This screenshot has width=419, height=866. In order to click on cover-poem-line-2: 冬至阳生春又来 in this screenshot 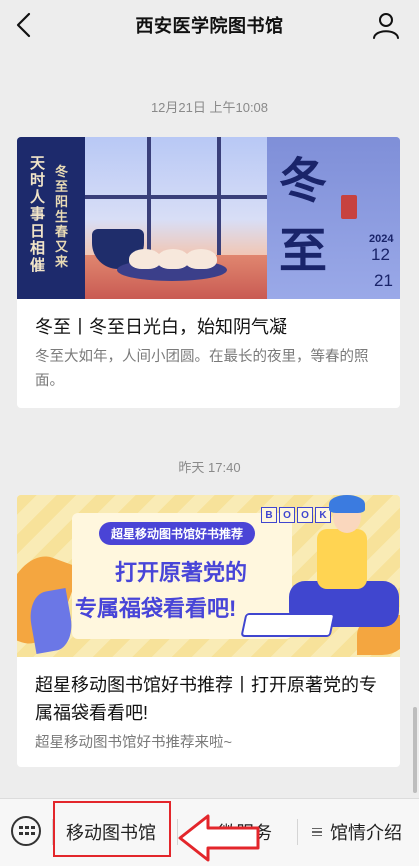, I will do `click(62, 217)`.